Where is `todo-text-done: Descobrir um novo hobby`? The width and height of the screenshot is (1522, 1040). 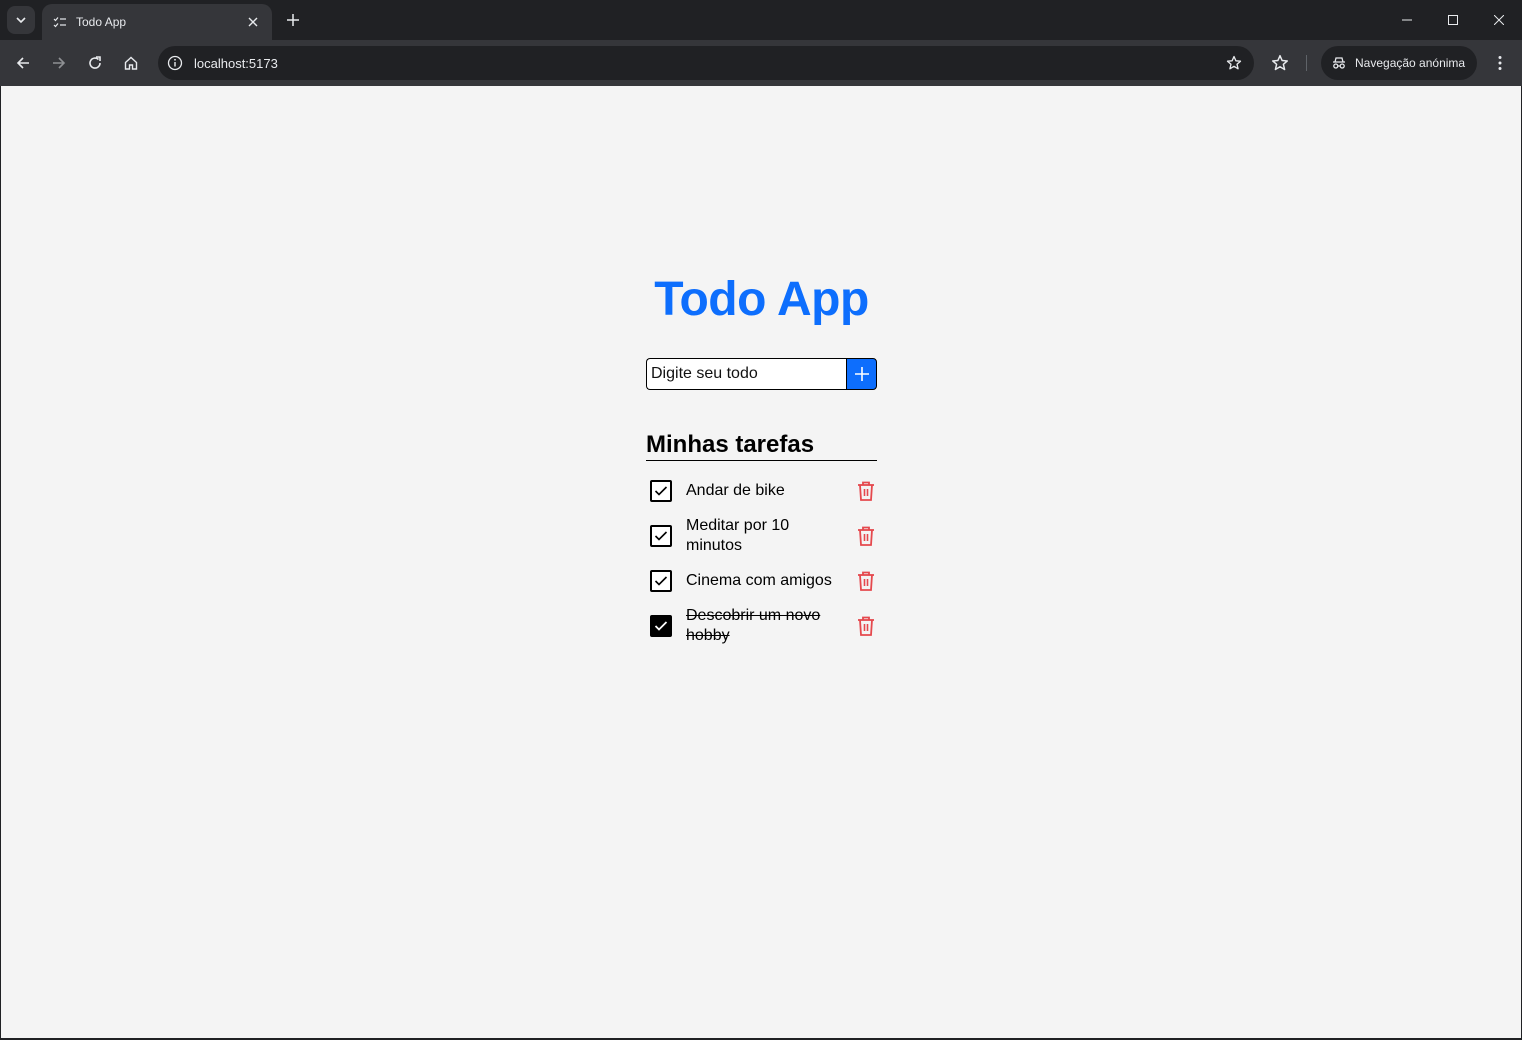
todo-text-done: Descobrir um novo hobby is located at coordinates (753, 625).